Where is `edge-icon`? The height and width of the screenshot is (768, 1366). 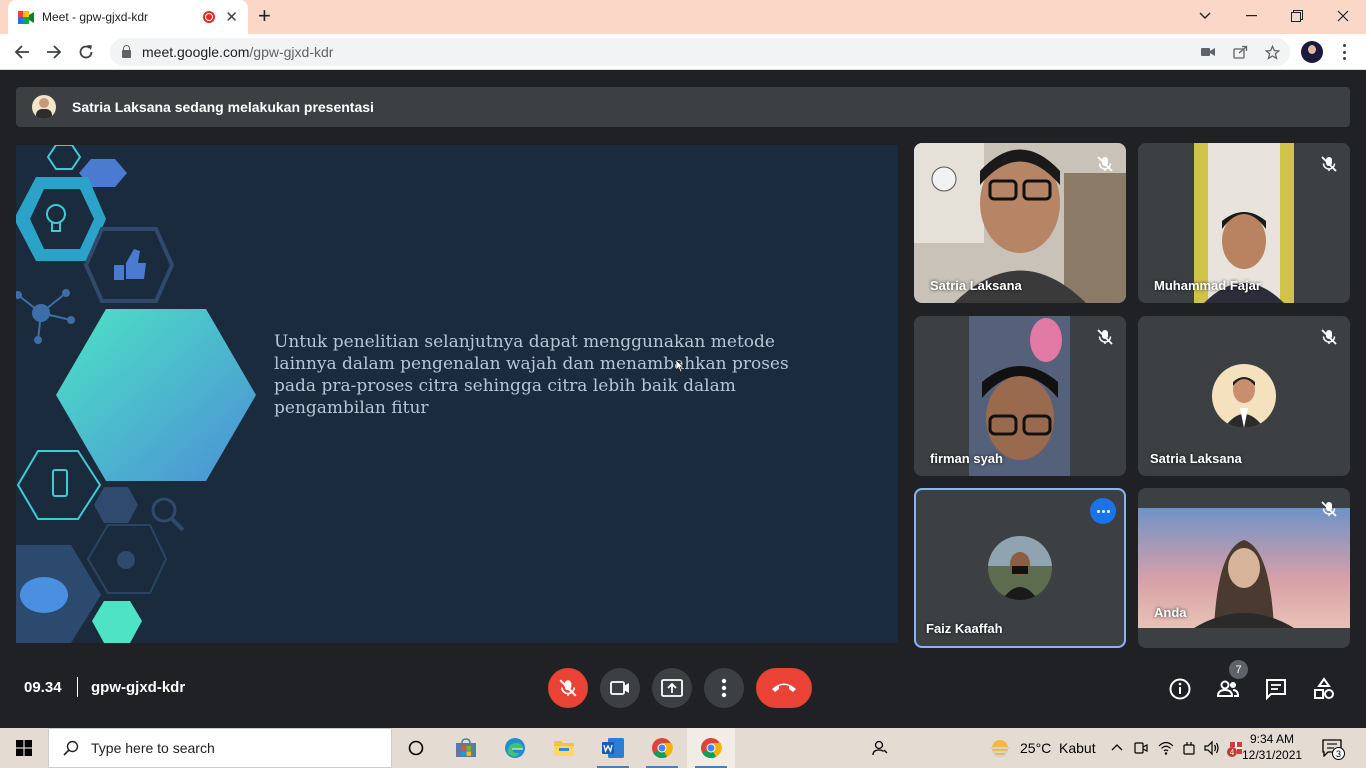 edge-icon is located at coordinates (515, 748).